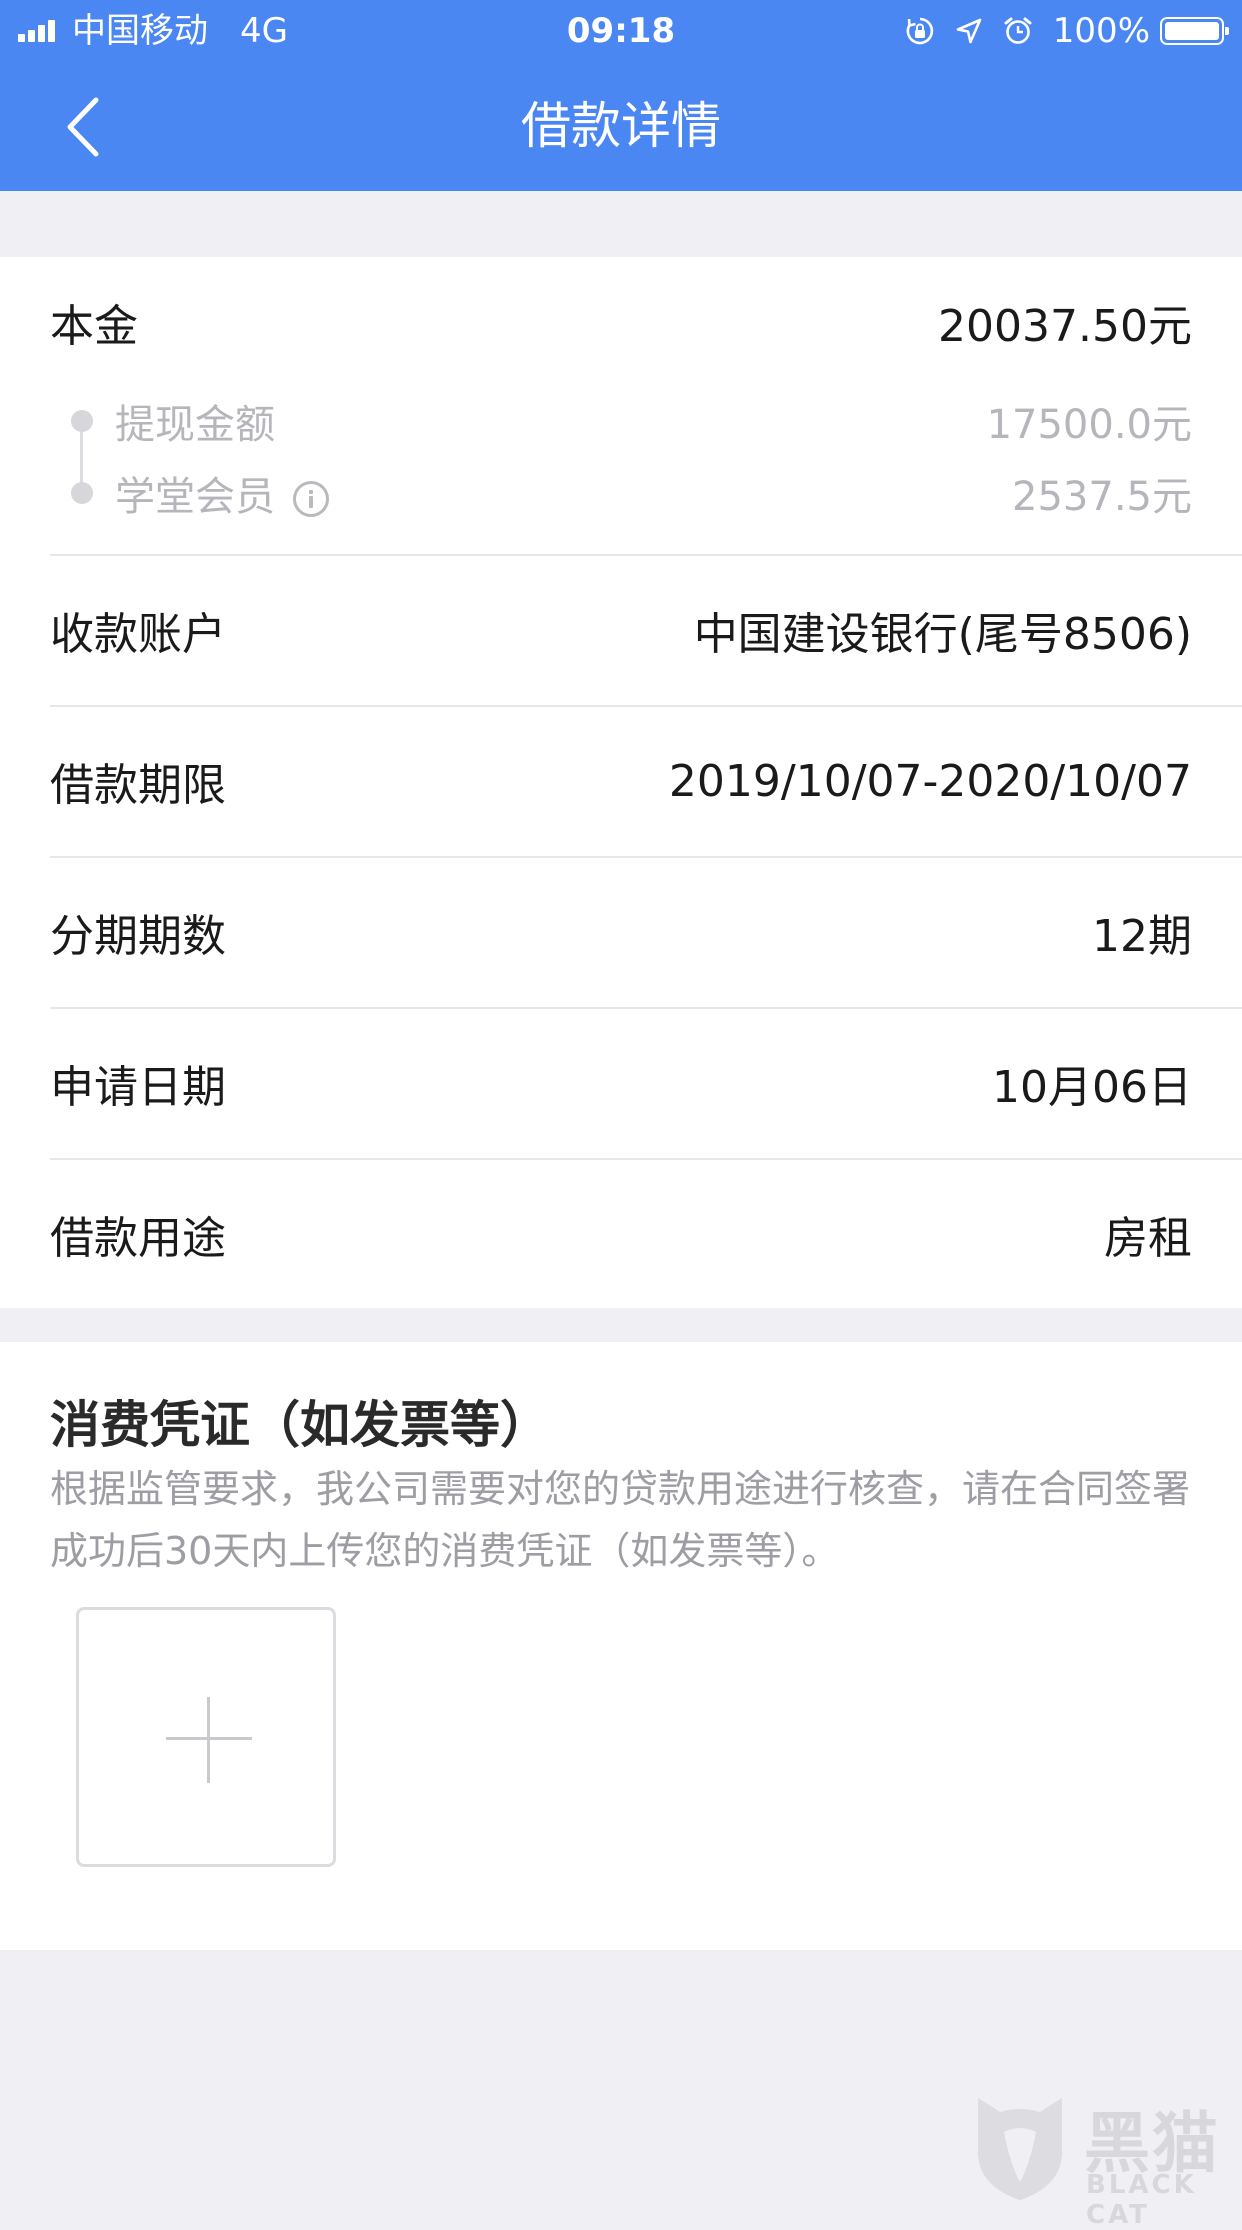  I want to click on detail-value: 12期, so click(1142, 936).